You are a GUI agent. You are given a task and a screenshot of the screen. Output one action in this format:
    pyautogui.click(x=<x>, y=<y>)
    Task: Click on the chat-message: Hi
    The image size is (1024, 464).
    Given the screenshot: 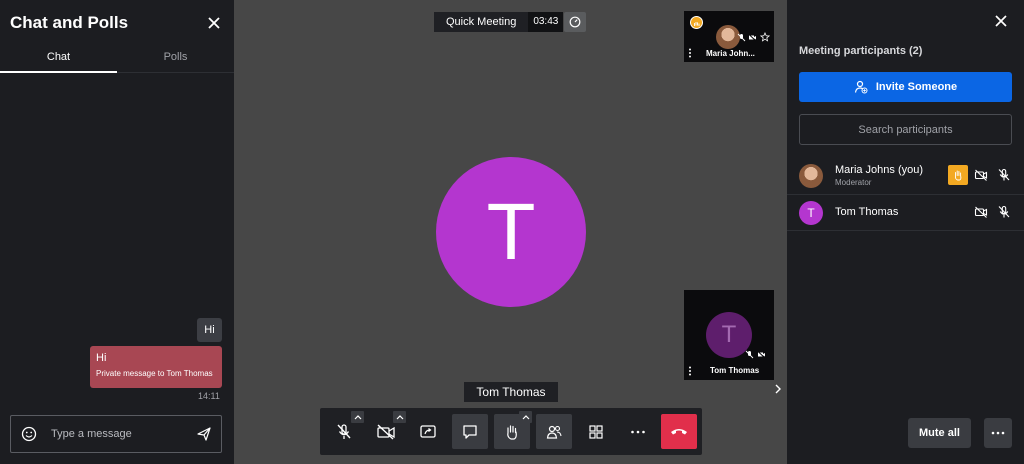 What is the action you would take?
    pyautogui.click(x=209, y=330)
    